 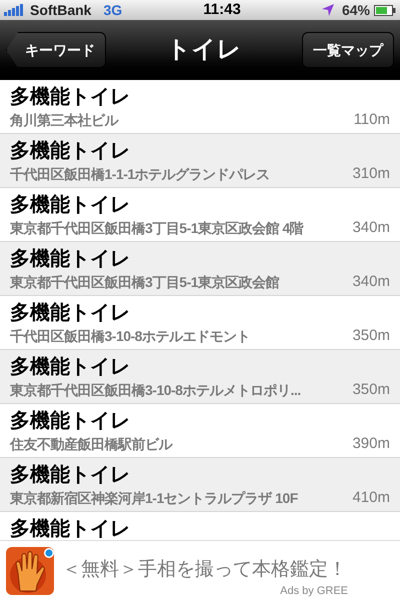 What do you see at coordinates (64, 120) in the screenshot?
I see `row-address: 角川第三本社ビル` at bounding box center [64, 120].